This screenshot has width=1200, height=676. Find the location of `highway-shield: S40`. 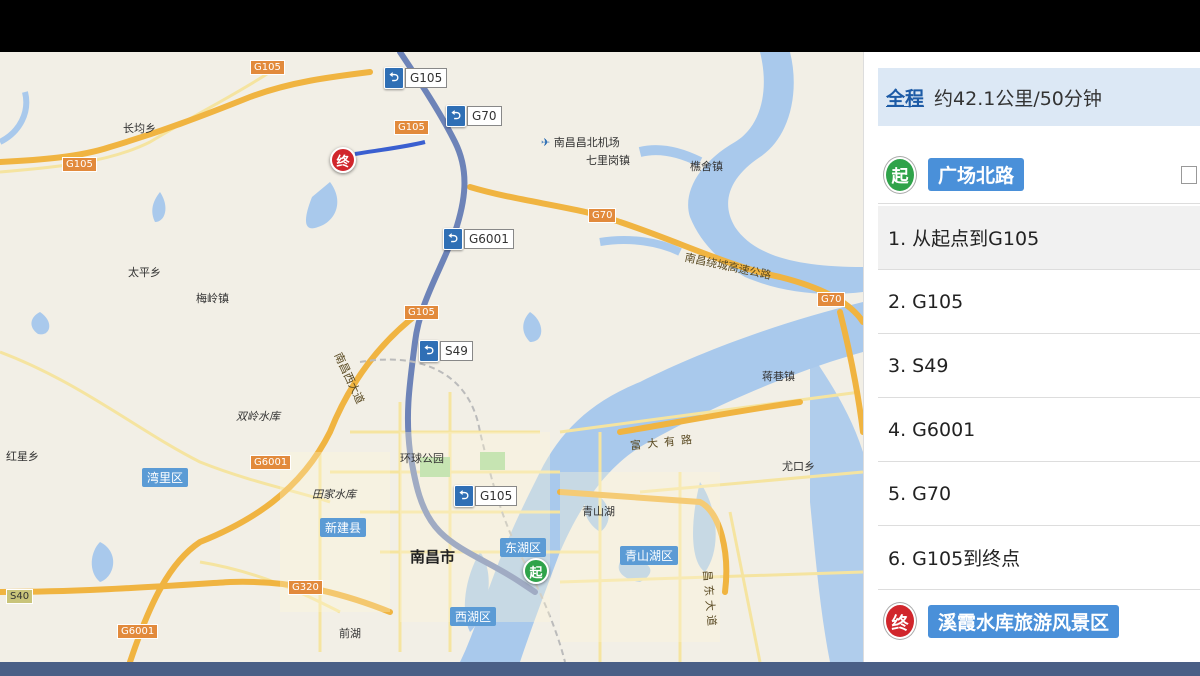

highway-shield: S40 is located at coordinates (20, 596).